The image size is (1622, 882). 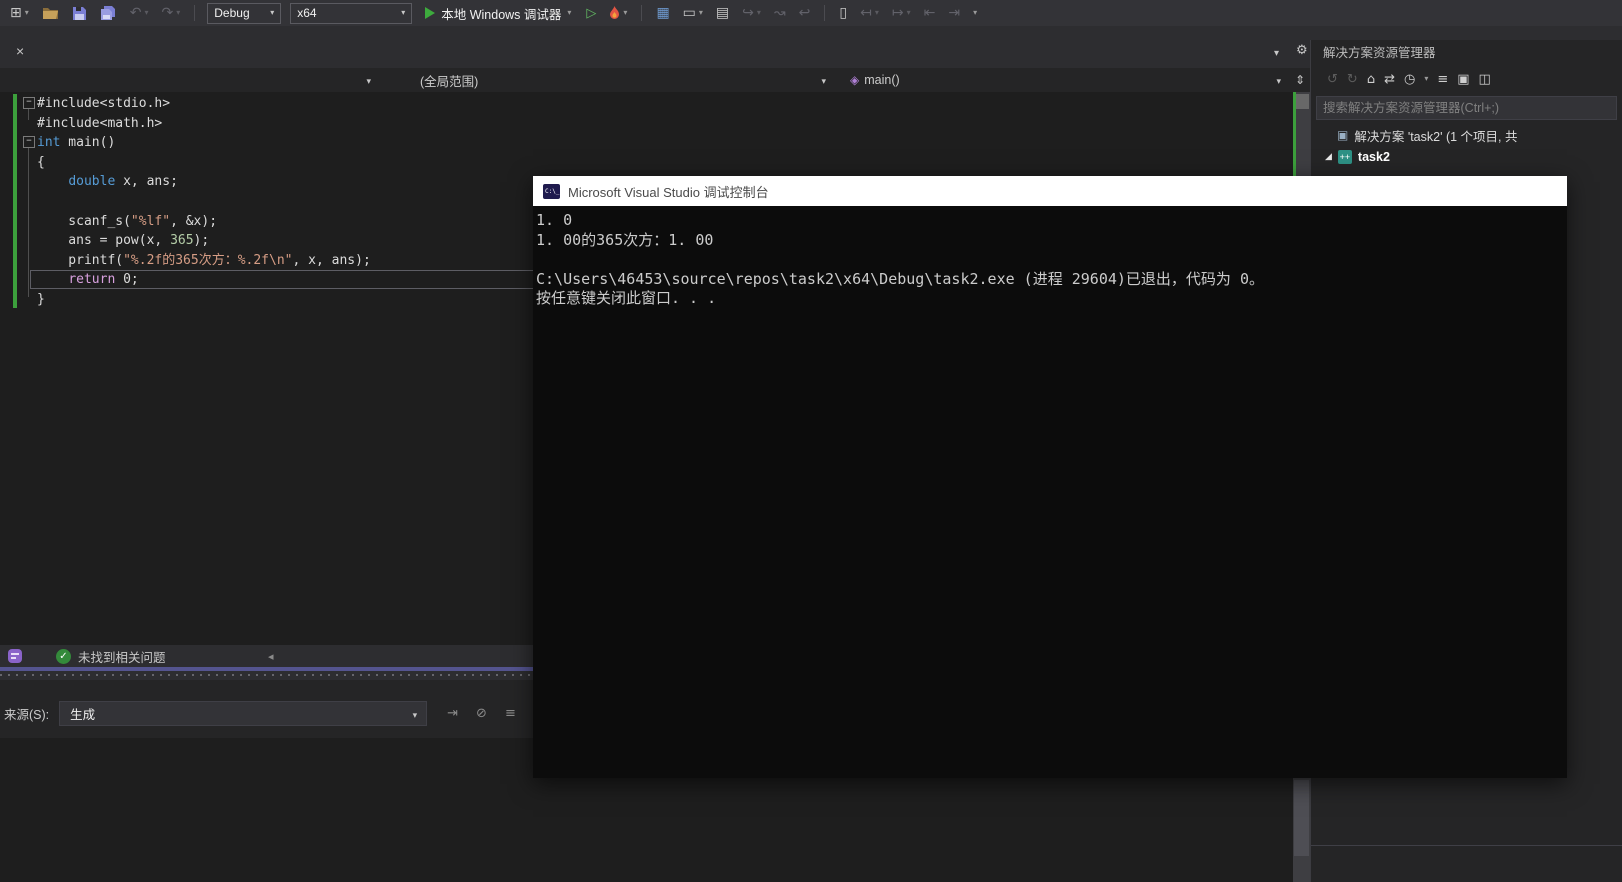 I want to click on next-bookmark-button: ↦ ▾, so click(x=901, y=13).